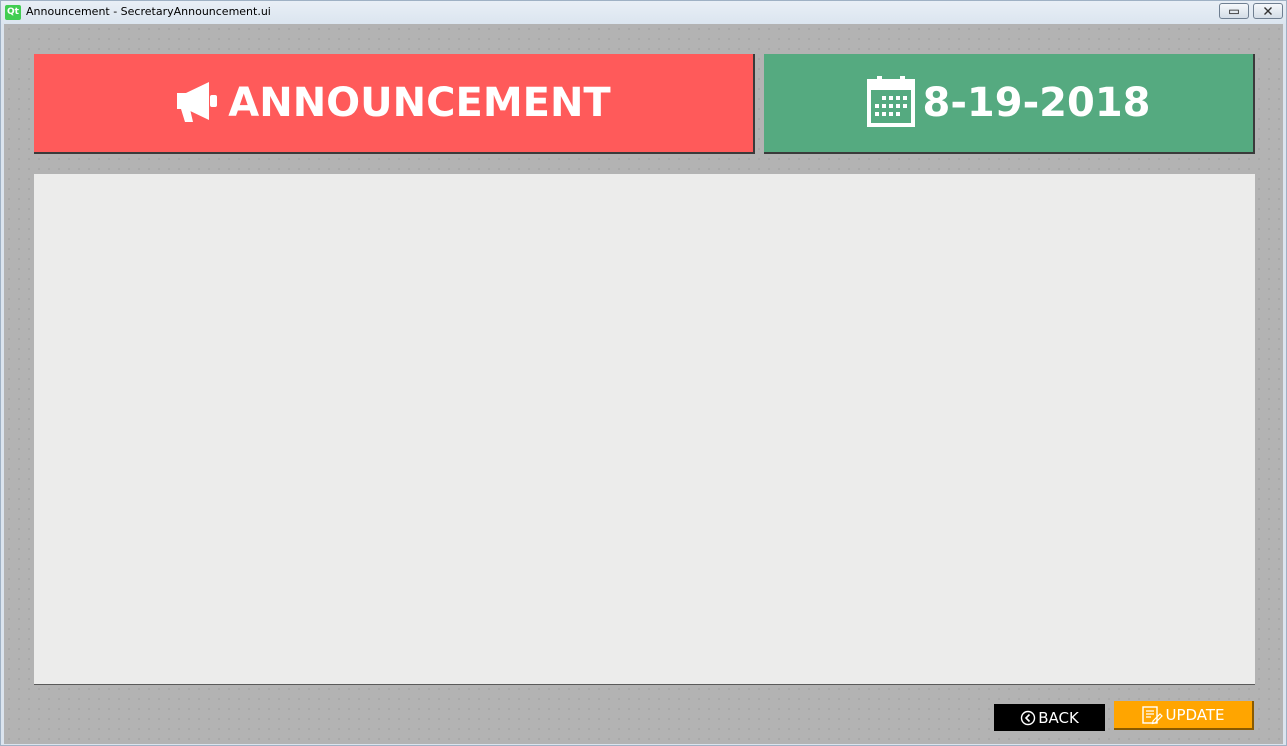 This screenshot has height=746, width=1287. Describe the element at coordinates (199, 103) in the screenshot. I see `megaphone-icon` at that location.